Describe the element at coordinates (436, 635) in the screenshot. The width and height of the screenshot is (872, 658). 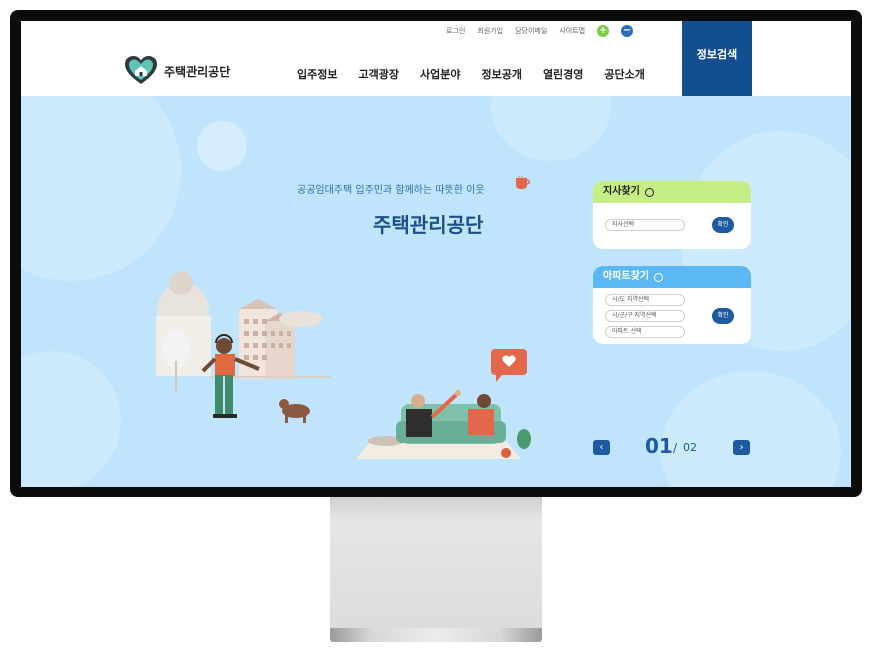
I see `monitor-stand-base` at that location.